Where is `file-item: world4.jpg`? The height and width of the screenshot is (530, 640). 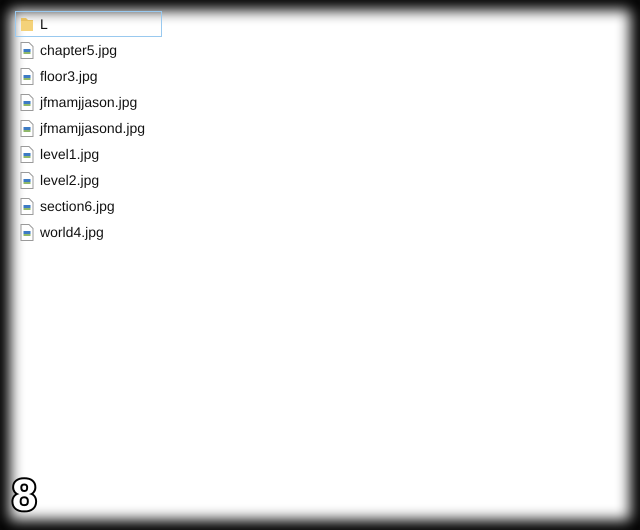 file-item: world4.jpg is located at coordinates (88, 232).